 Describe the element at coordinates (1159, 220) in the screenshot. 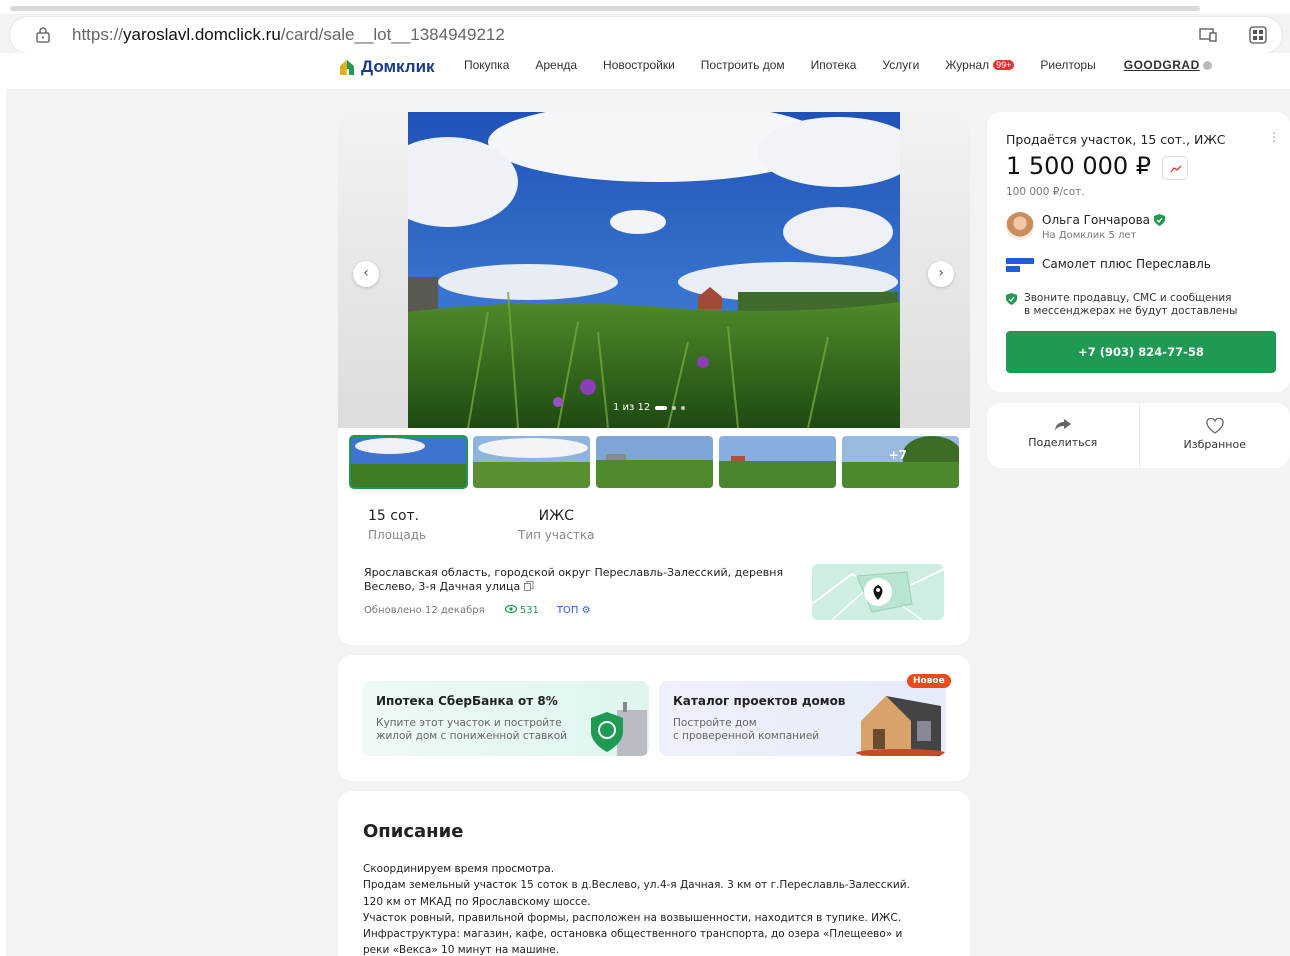

I see `verified-shield-icon` at that location.